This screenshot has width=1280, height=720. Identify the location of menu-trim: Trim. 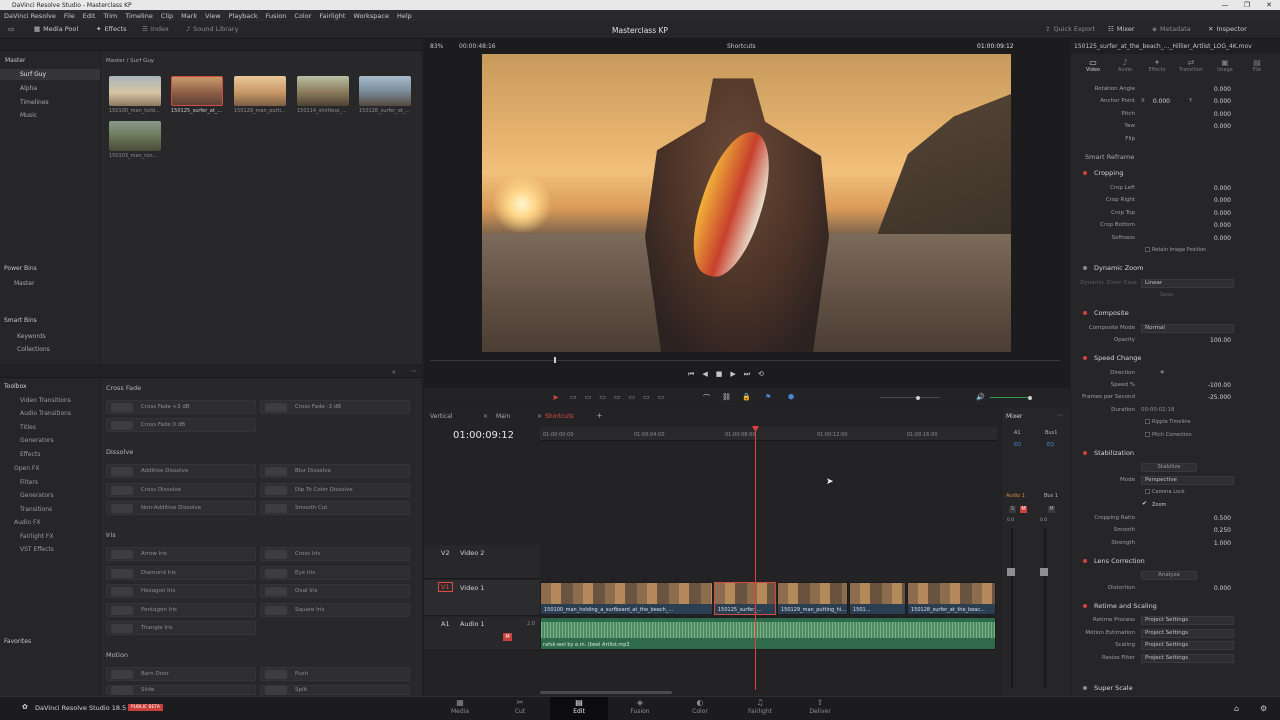
(110, 16).